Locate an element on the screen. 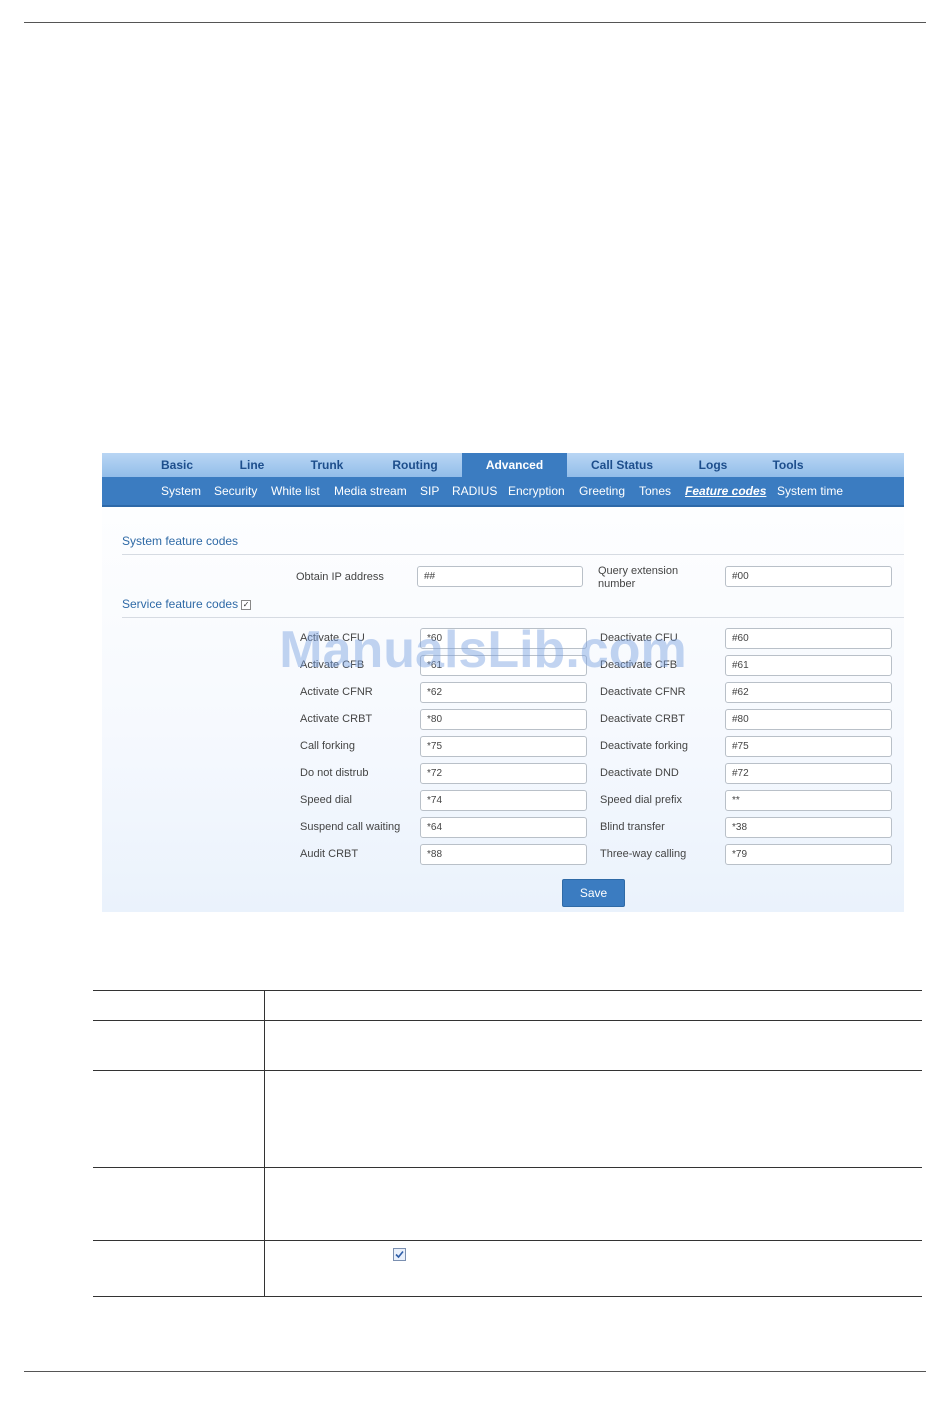 This screenshot has height=1408, width=950. subtab-feature-codes: Feature codes is located at coordinates (725, 491).